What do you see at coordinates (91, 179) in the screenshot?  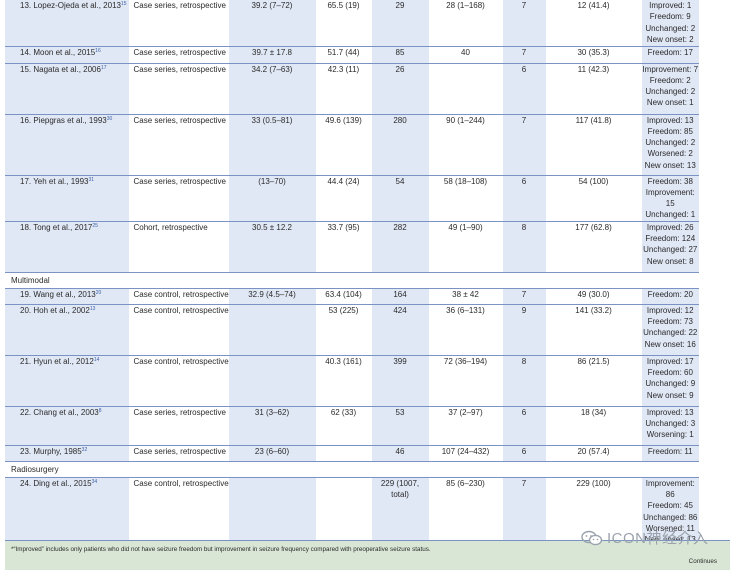 I see `reference-number: 31` at bounding box center [91, 179].